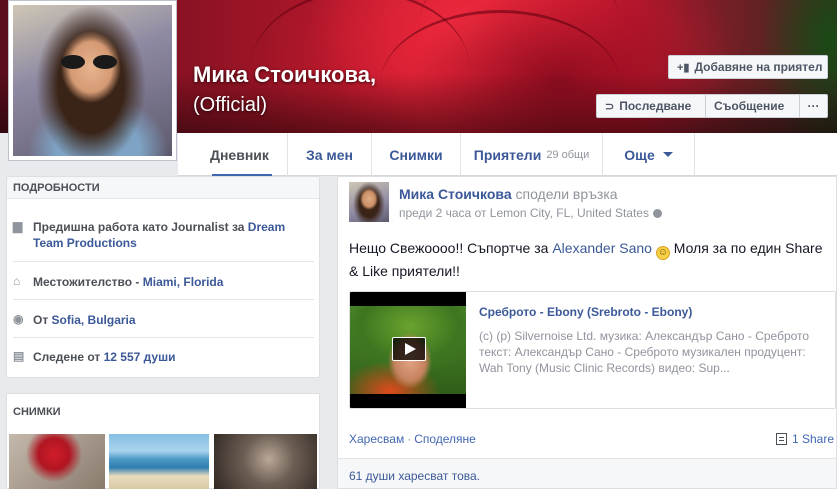 The width and height of the screenshot is (837, 489). I want to click on link-title: Среброто - Ebony (Srebroto - Ebony), so click(585, 312).